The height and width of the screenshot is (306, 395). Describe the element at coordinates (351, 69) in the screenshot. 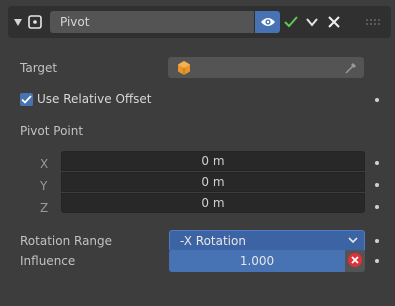

I see `eyedropper-icon` at that location.